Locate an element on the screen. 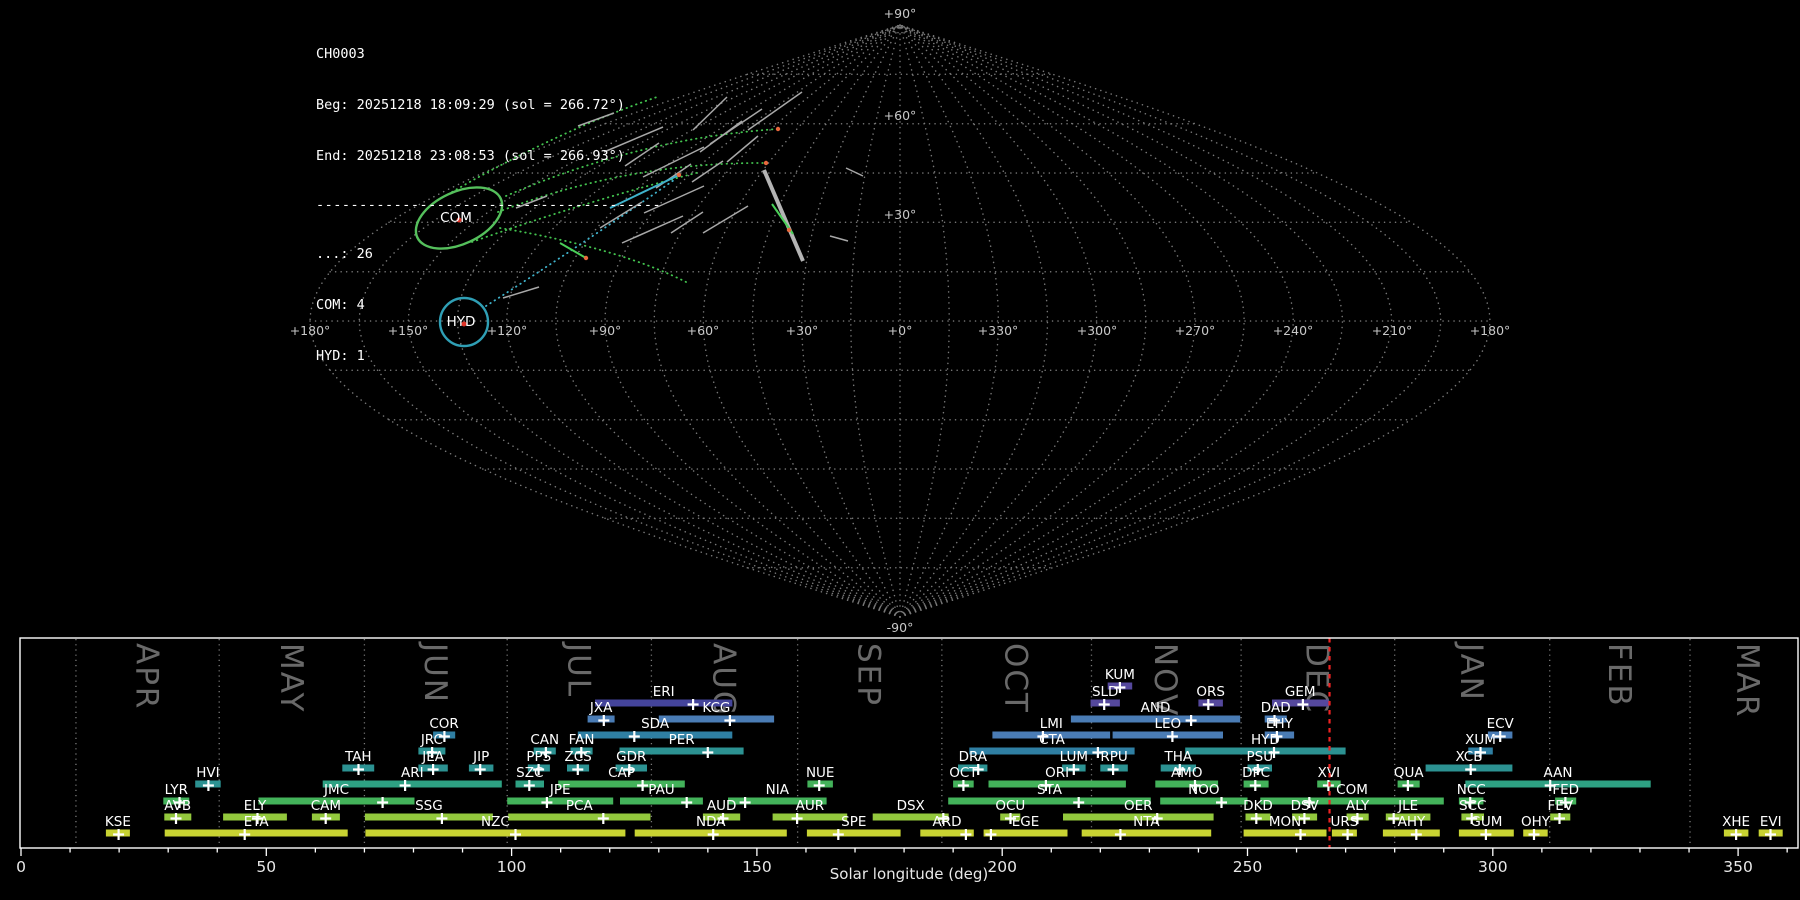  shower-label-COR: COR is located at coordinates (443, 724).